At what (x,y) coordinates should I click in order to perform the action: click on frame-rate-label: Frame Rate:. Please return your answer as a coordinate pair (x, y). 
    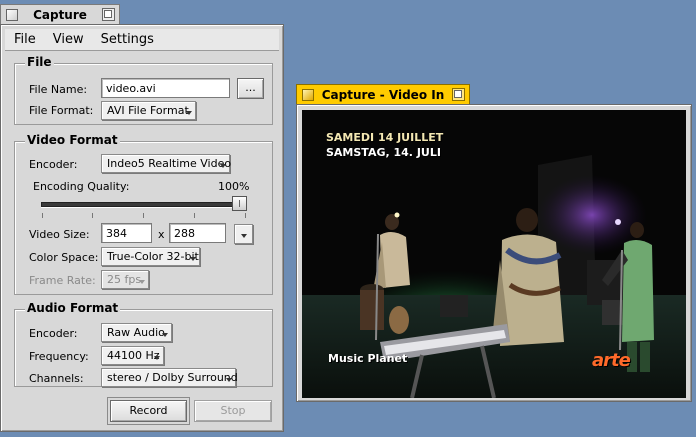
    Looking at the image, I should click on (62, 280).